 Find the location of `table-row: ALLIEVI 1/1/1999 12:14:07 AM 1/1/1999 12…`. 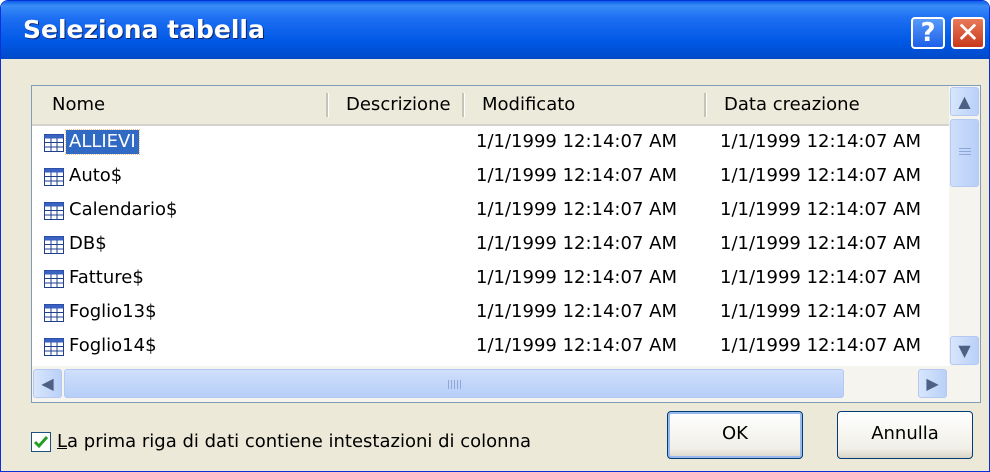

table-row: ALLIEVI 1/1/1999 12:14:07 AM 1/1/1999 12… is located at coordinates (490, 143).